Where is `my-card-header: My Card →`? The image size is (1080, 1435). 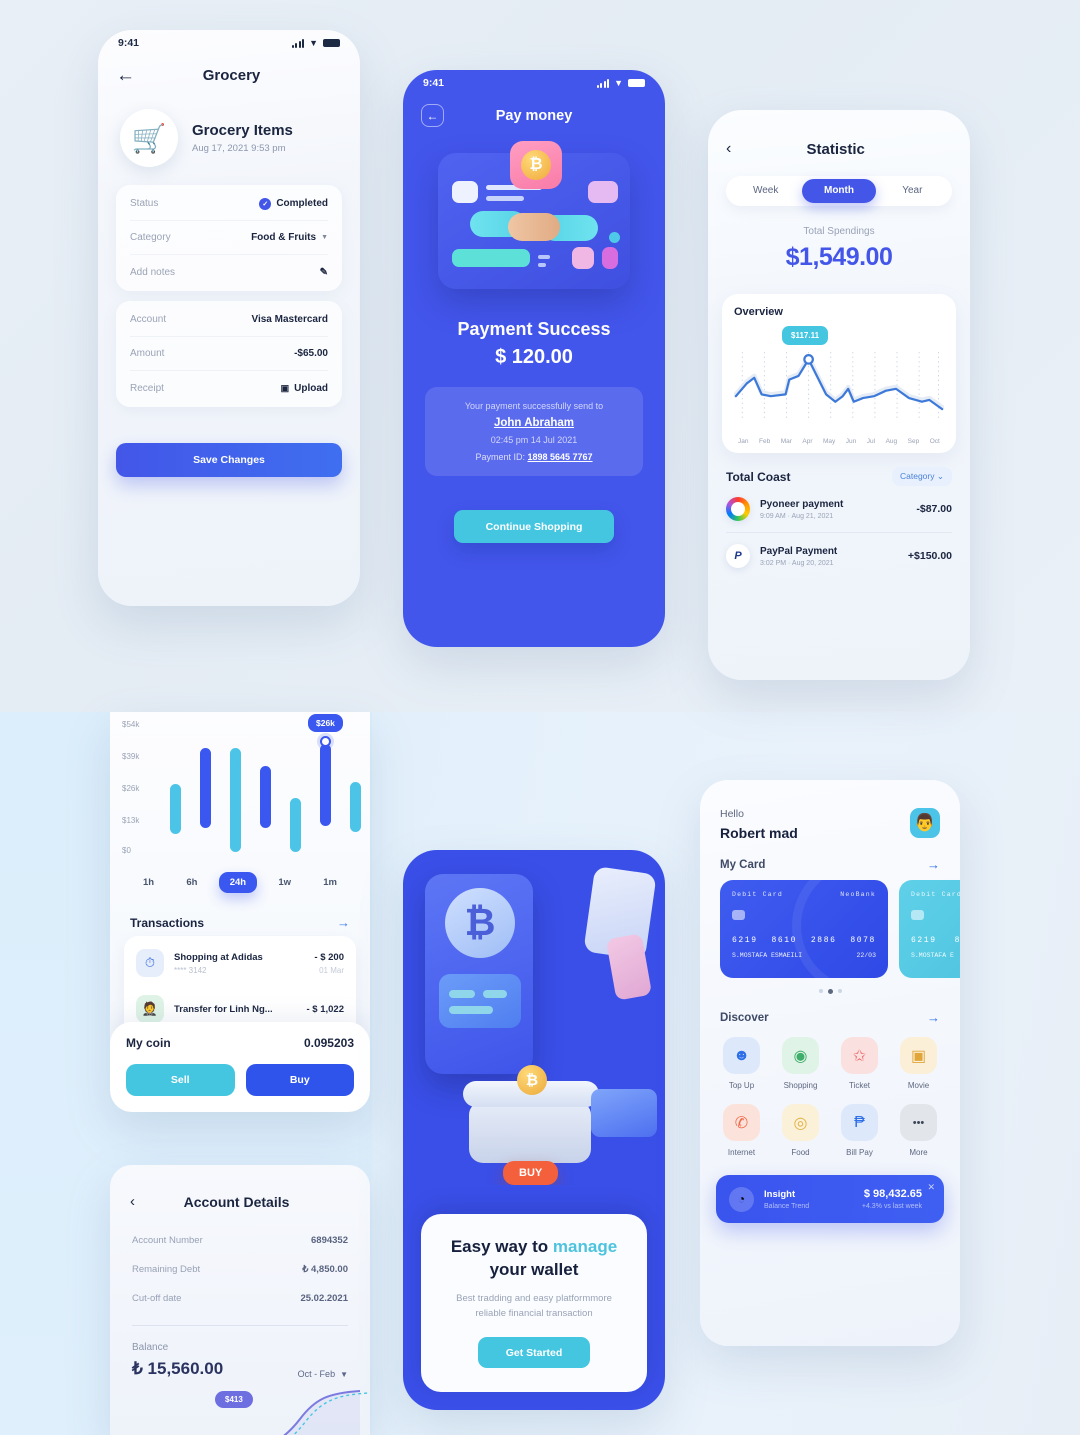
my-card-header: My Card → is located at coordinates (830, 860).